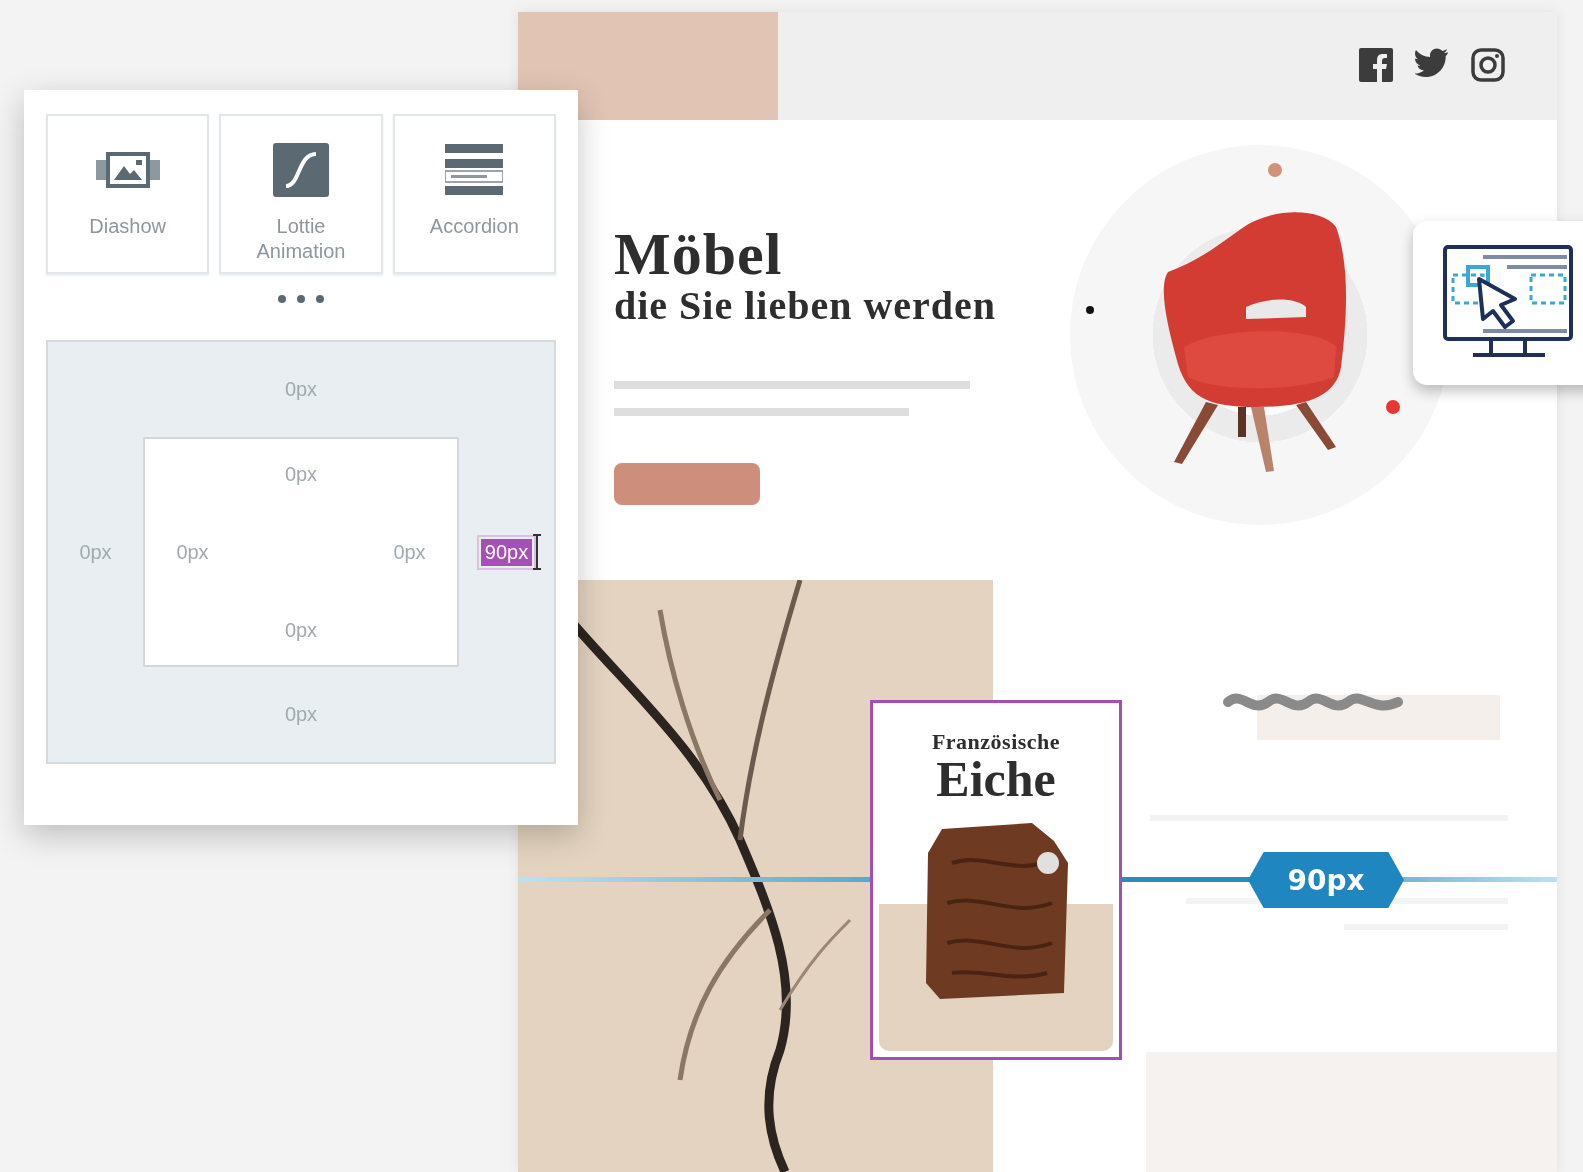 Image resolution: width=1583 pixels, height=1172 pixels. What do you see at coordinates (1488, 65) in the screenshot?
I see `instagram-icon` at bounding box center [1488, 65].